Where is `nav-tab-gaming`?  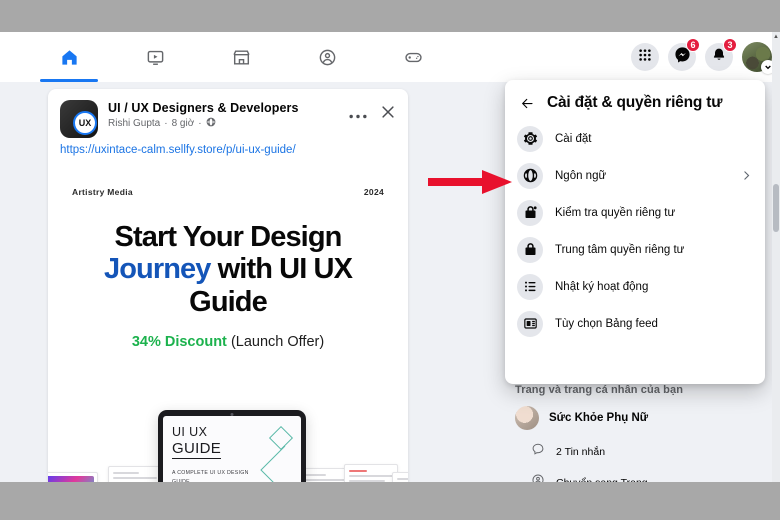
nav-tab-gaming is located at coordinates (413, 57).